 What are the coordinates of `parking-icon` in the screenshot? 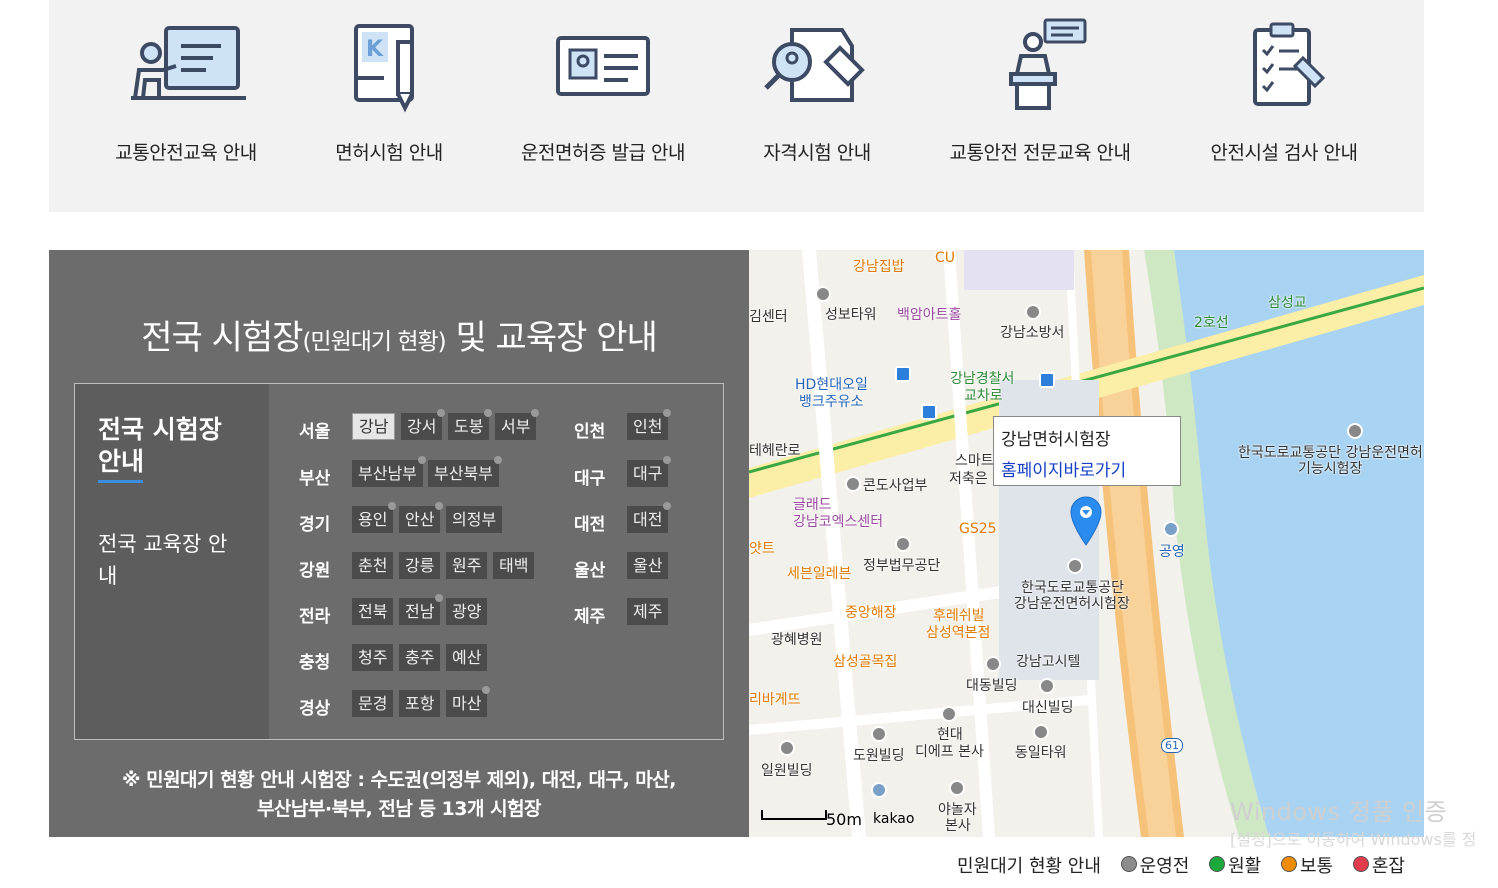 It's located at (1171, 529).